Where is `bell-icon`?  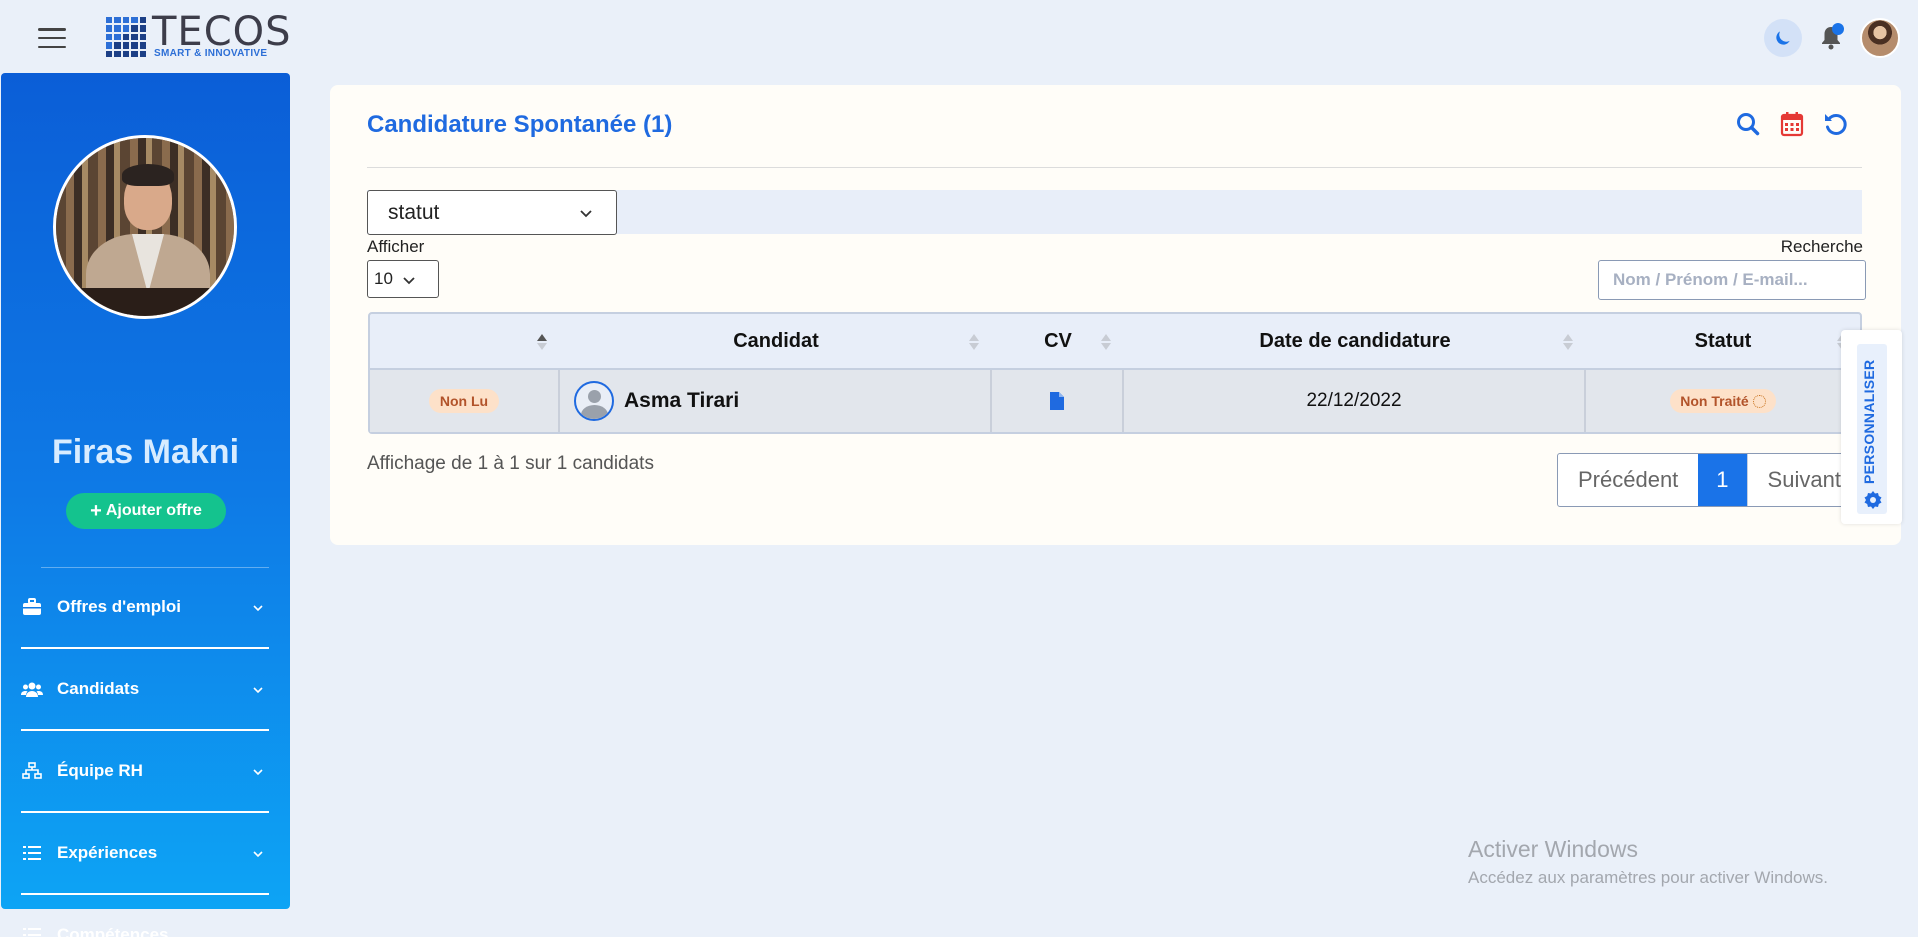
bell-icon is located at coordinates (1831, 38).